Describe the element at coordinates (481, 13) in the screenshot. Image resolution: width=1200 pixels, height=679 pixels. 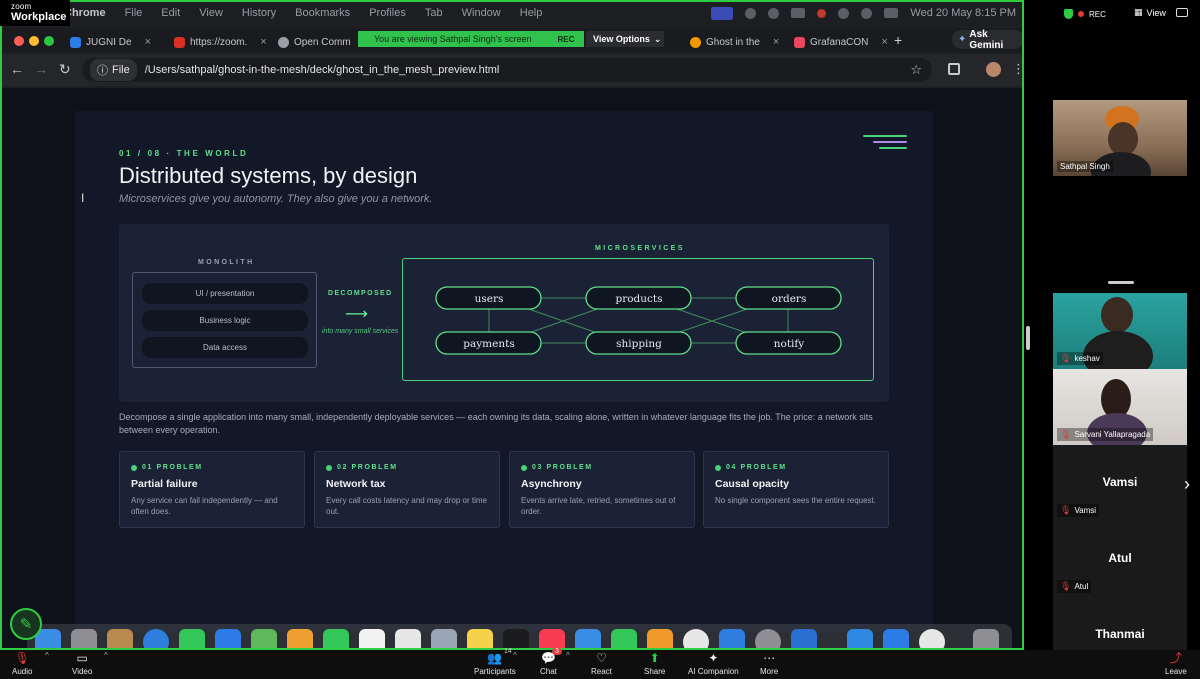
I see `menu-window: Window` at that location.